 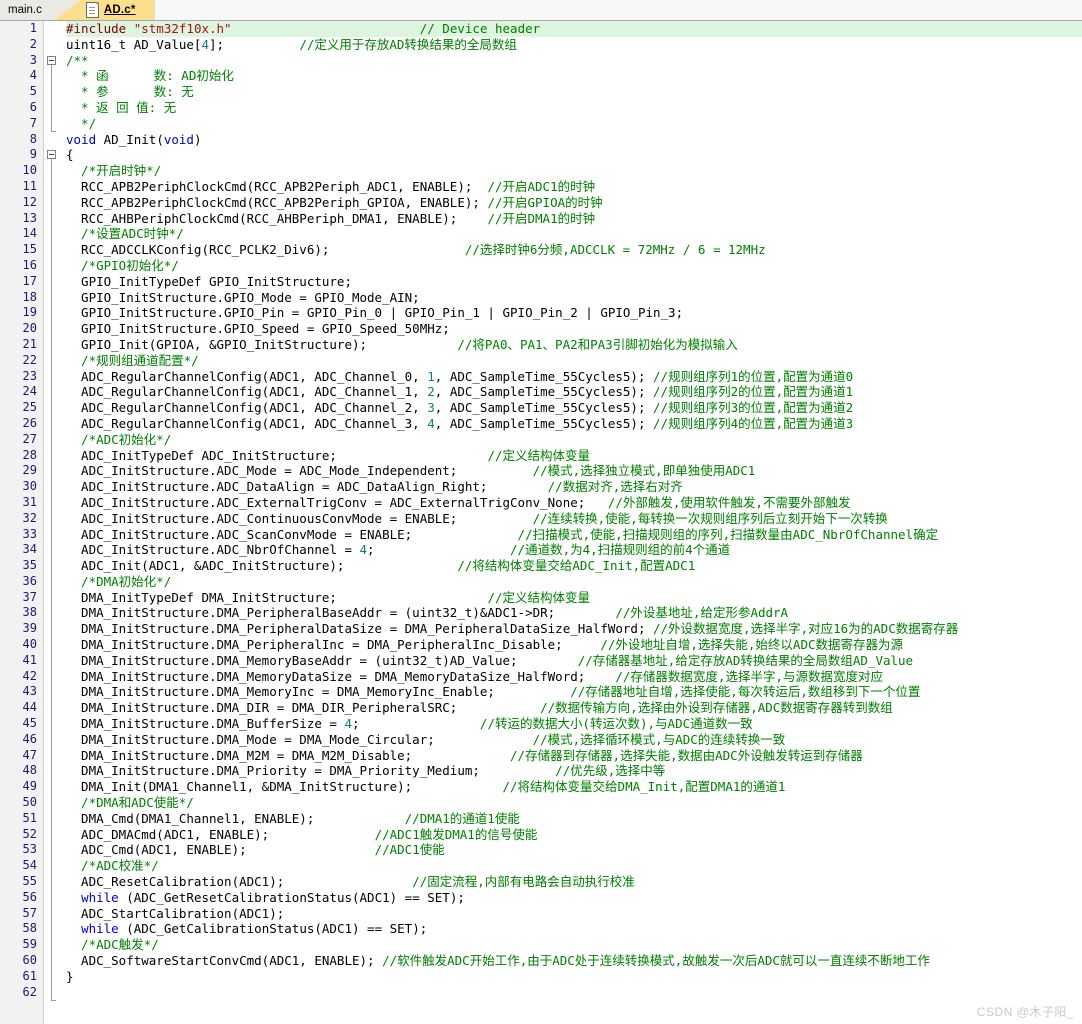 I want to click on code-line: ADC_StartCalibration(ADC1);, so click(x=574, y=914).